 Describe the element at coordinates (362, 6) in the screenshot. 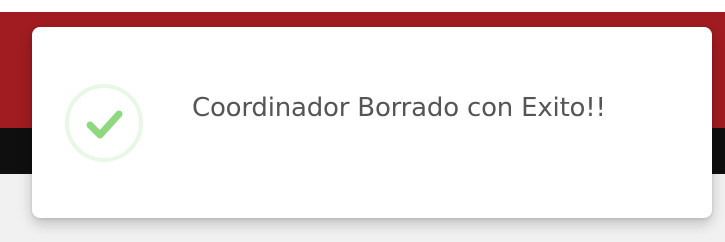

I see `page-top-background` at that location.